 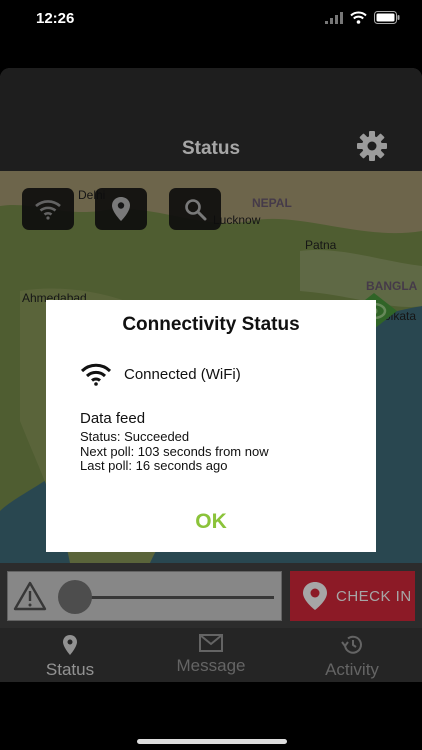 I want to click on wifi-icon, so click(x=96, y=374).